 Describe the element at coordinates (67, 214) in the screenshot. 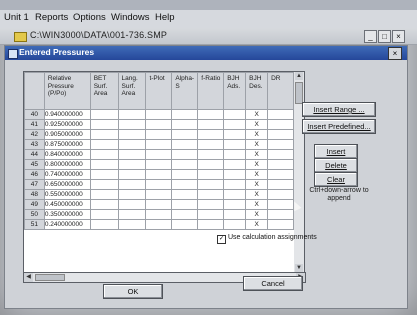

I see `relative-pressure-cell: 0.350000000` at that location.